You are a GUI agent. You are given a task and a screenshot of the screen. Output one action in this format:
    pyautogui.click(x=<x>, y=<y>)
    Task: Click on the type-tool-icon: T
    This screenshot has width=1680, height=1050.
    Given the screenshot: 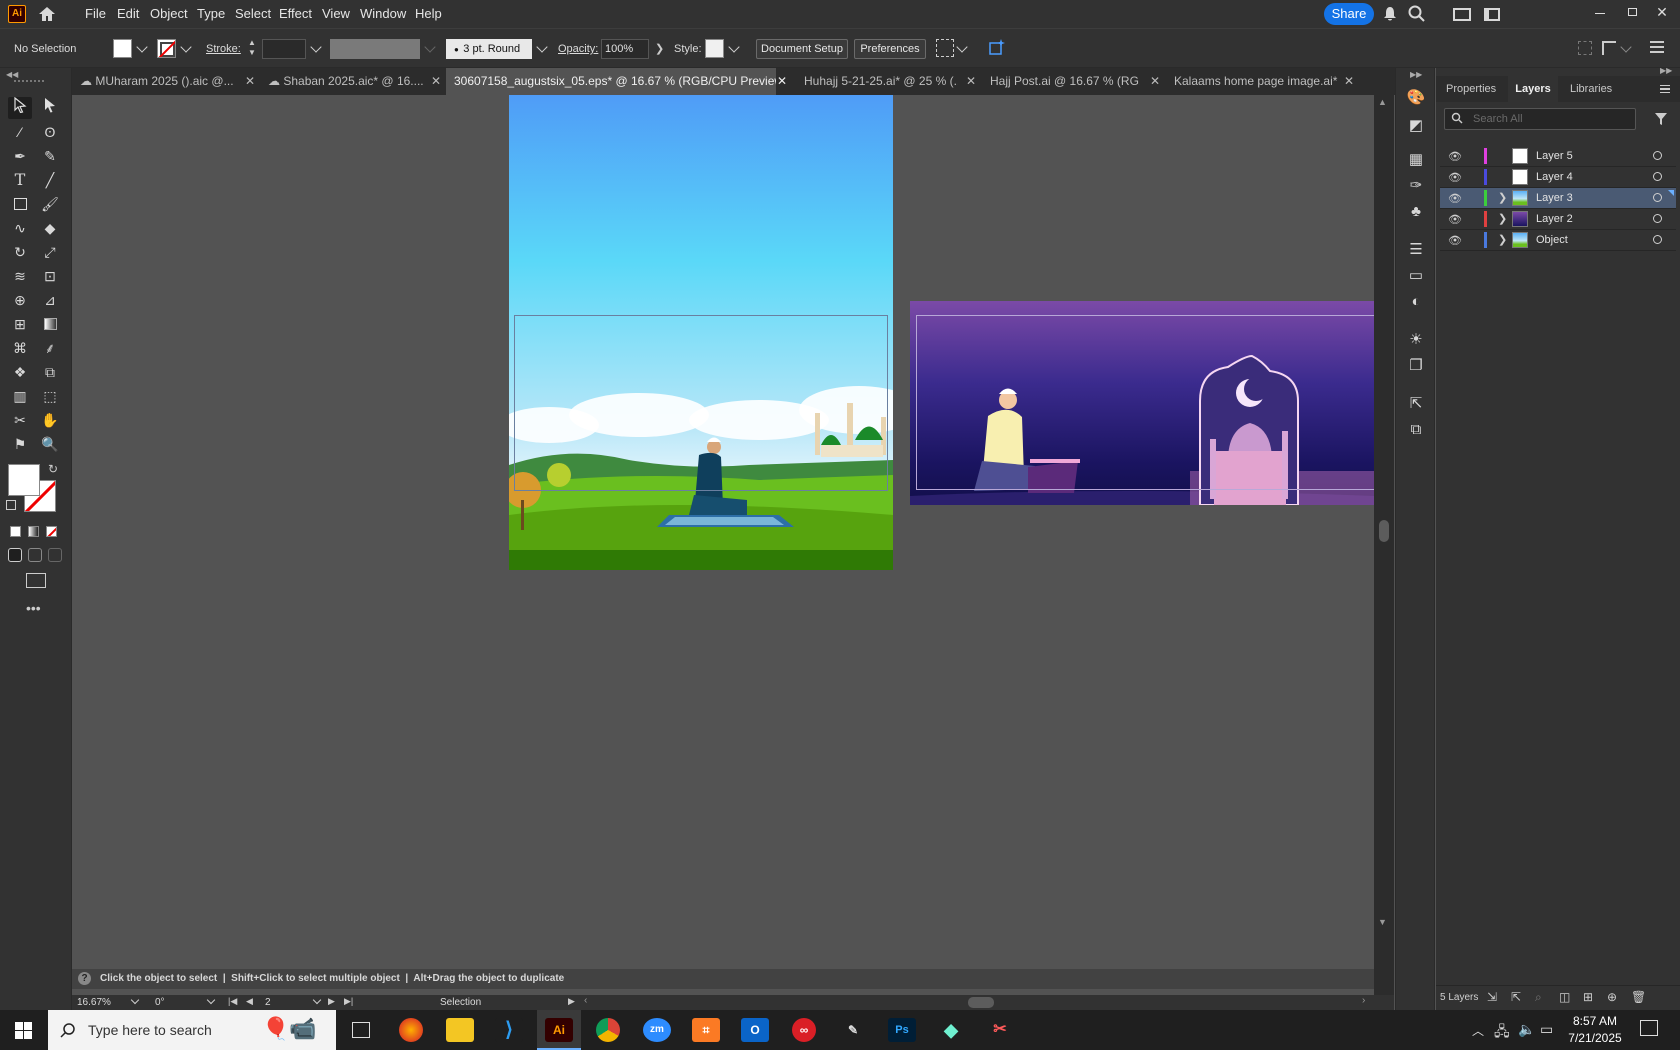 What is the action you would take?
    pyautogui.click(x=20, y=180)
    